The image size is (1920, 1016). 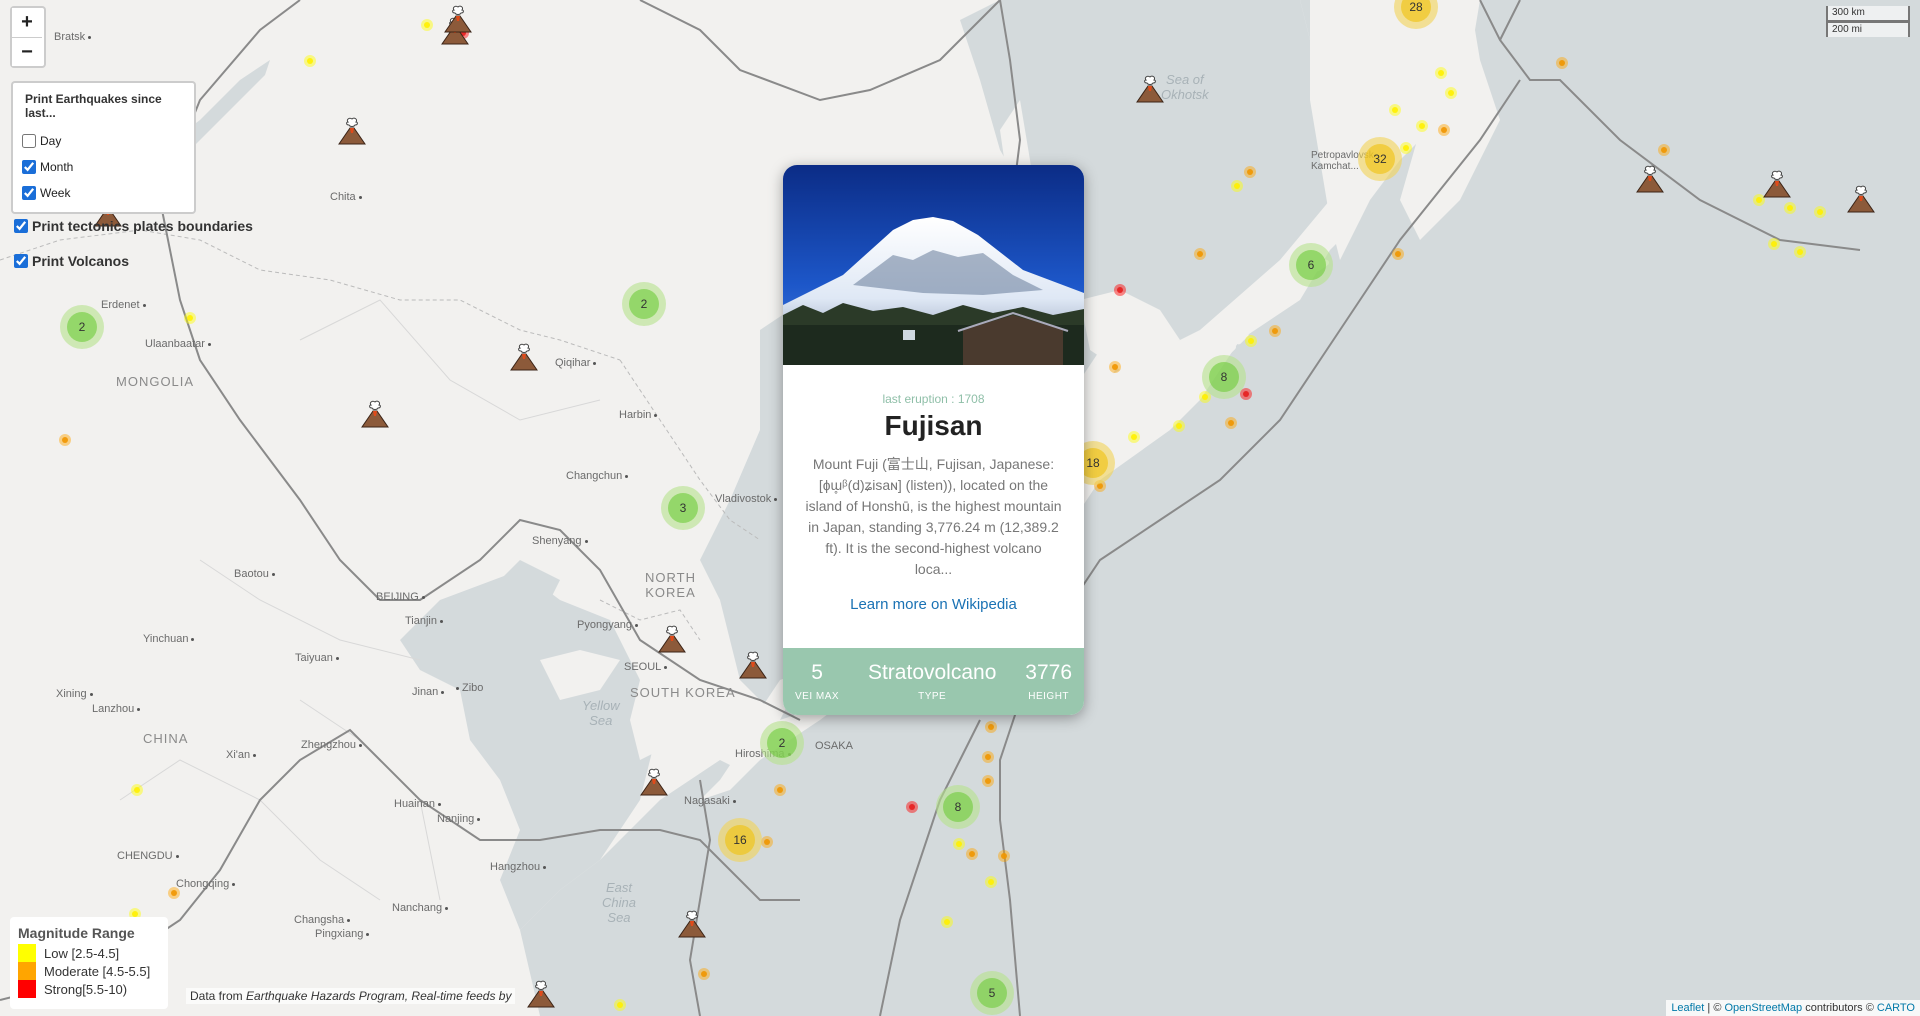 What do you see at coordinates (992, 993) in the screenshot?
I see `earthquake-cluster: 5` at bounding box center [992, 993].